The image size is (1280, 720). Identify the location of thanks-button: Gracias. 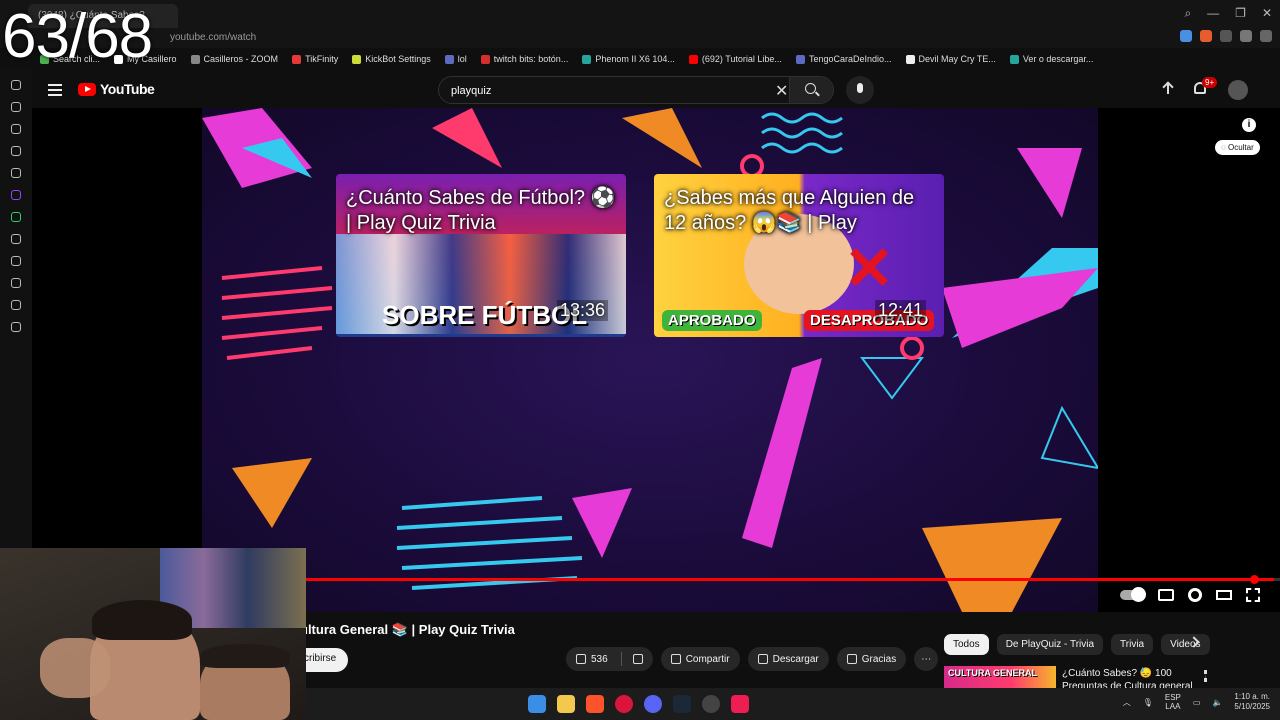
(871, 659).